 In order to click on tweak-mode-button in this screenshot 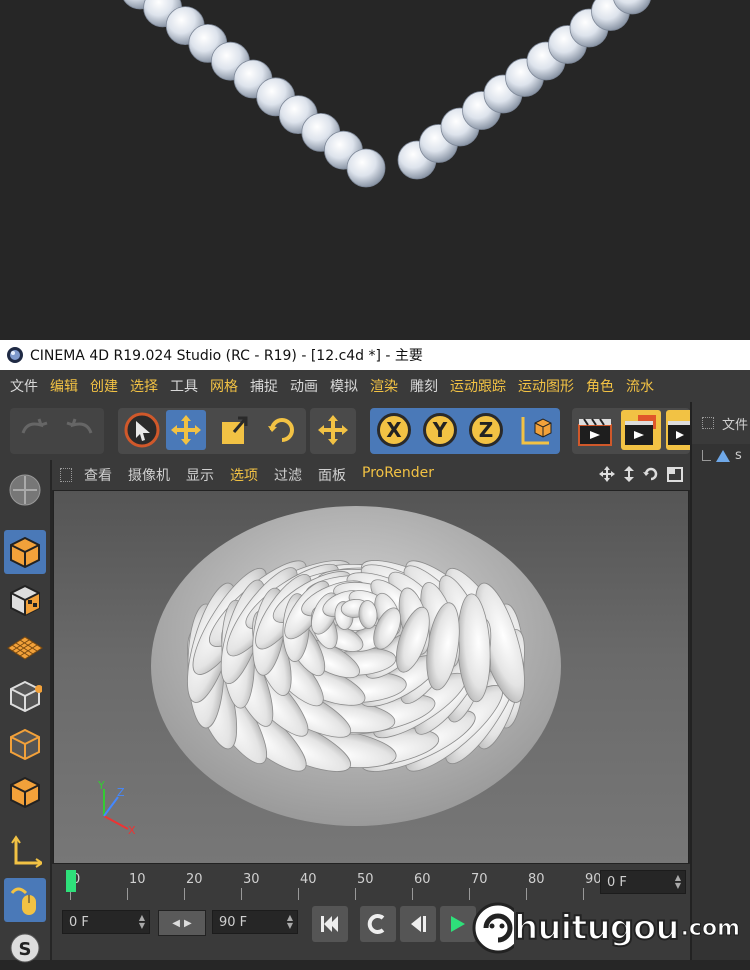, I will do `click(25, 900)`.